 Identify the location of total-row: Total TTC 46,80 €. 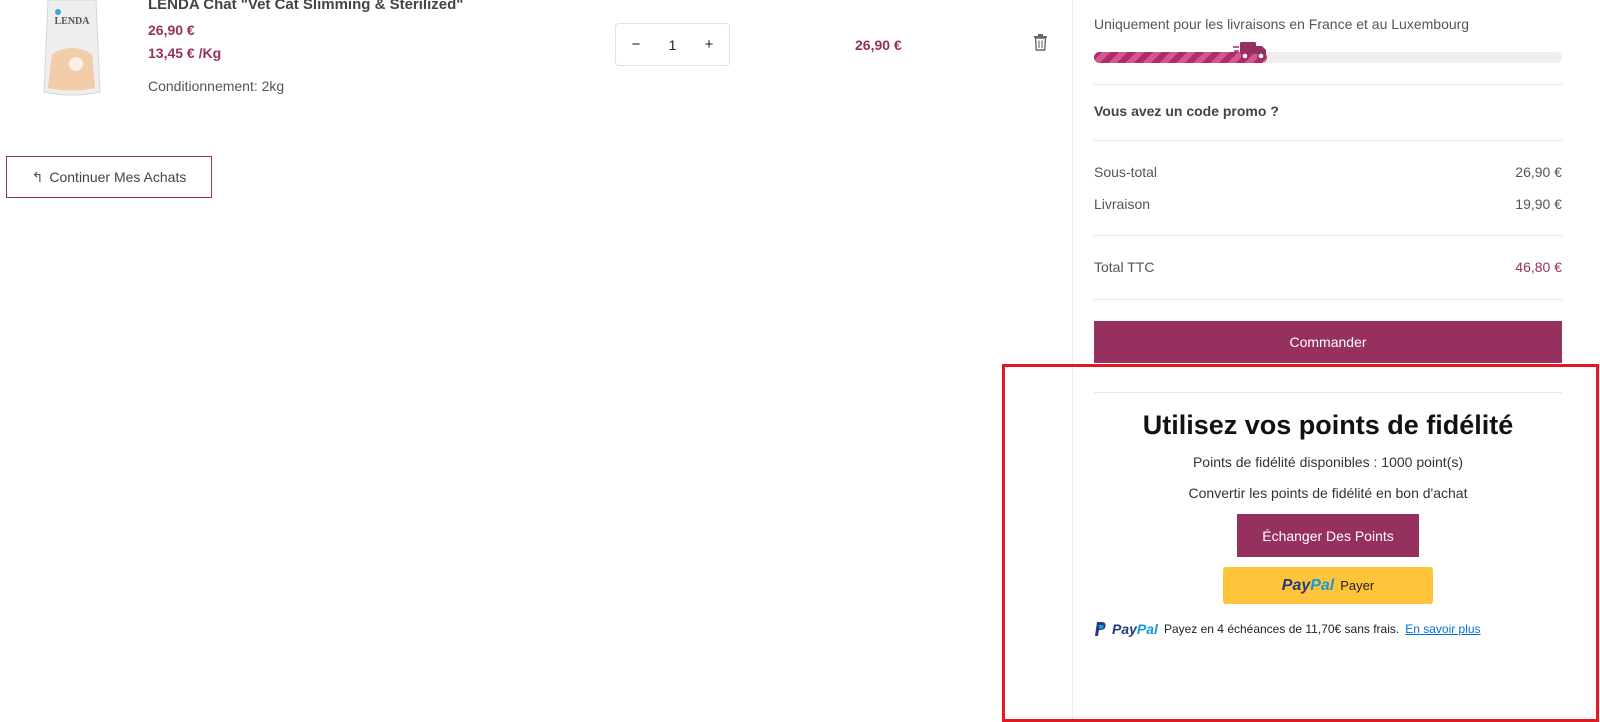
(1328, 267).